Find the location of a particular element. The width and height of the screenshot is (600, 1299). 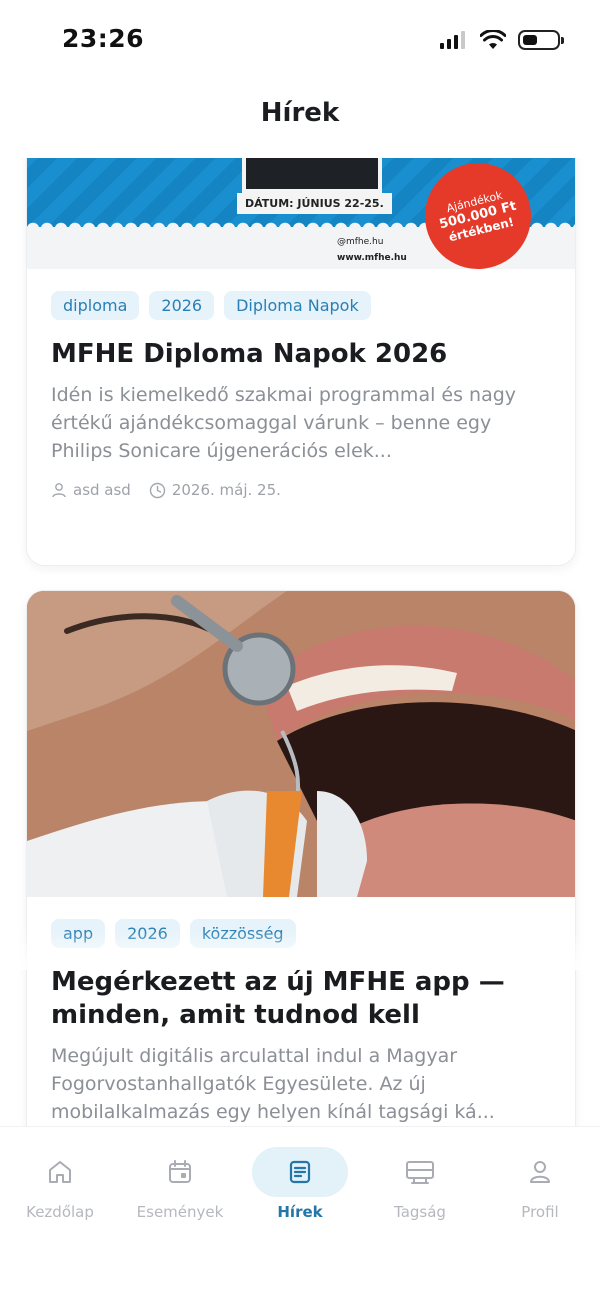

poster-photo-frame is located at coordinates (312, 175).